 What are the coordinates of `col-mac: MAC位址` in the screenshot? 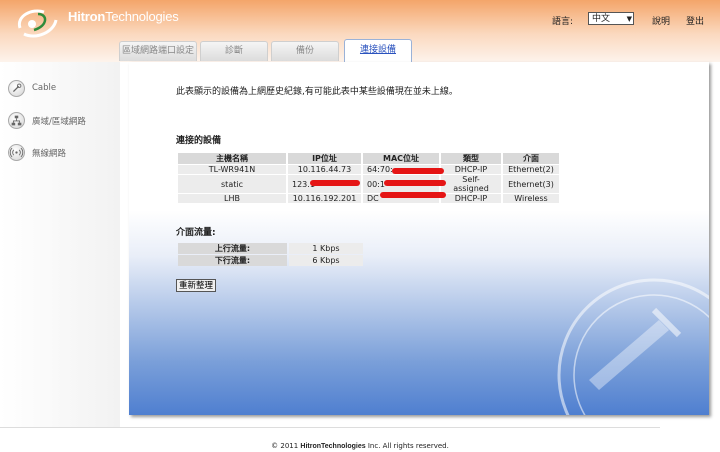 It's located at (401, 158).